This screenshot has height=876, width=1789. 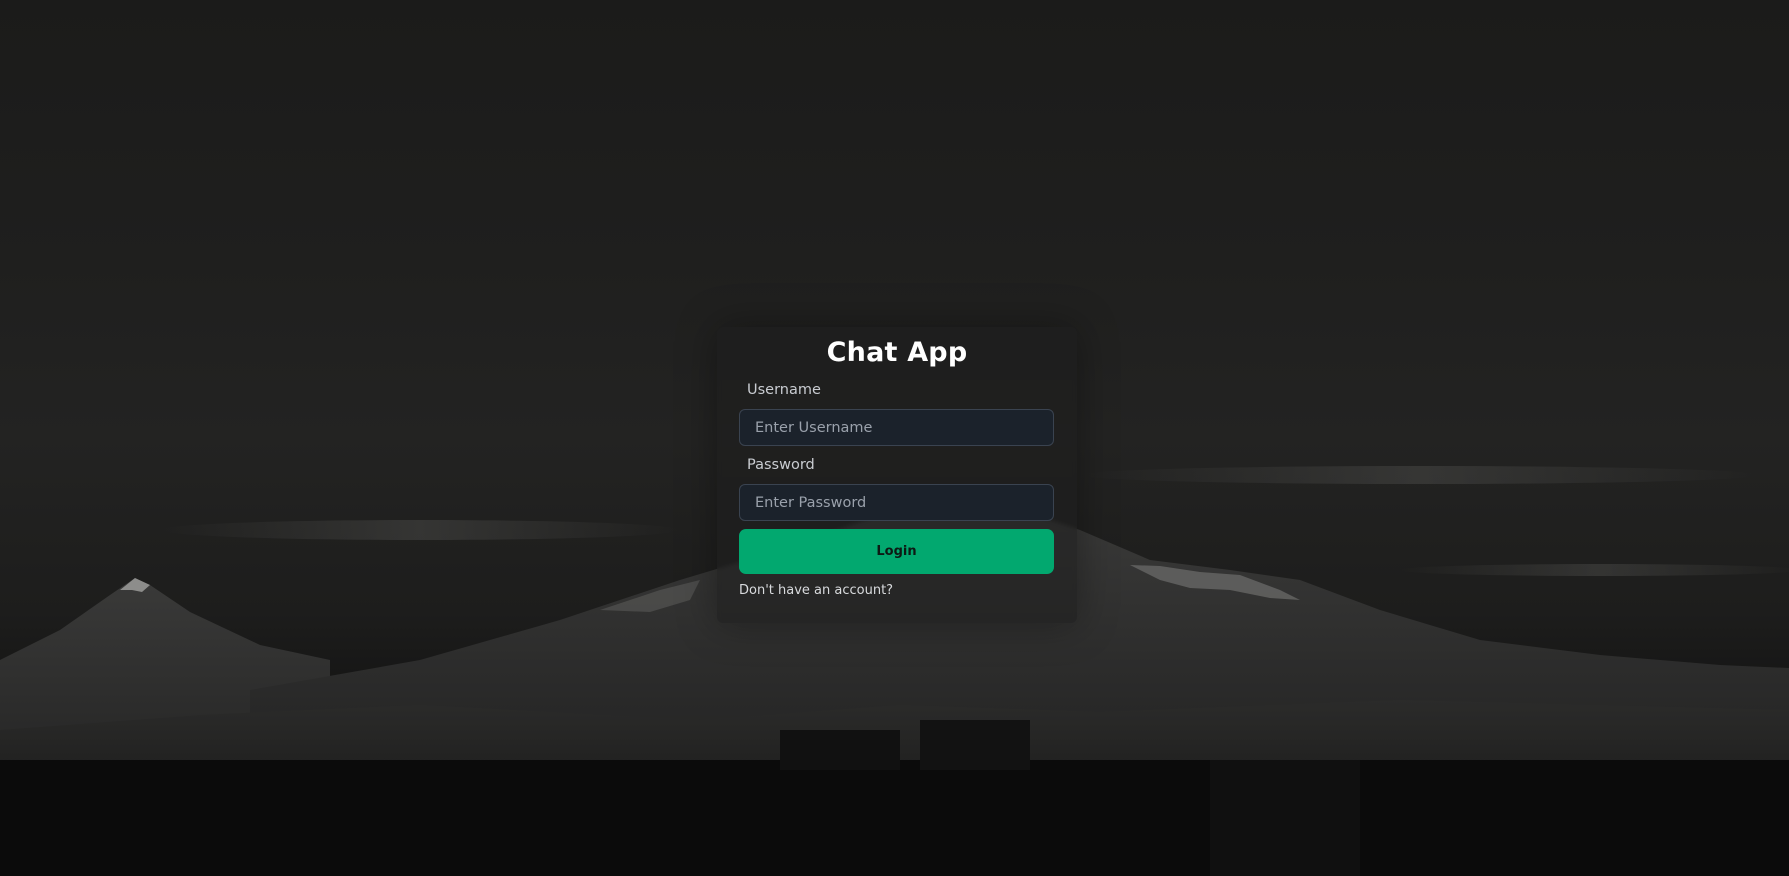 I want to click on password-input, so click(x=896, y=502).